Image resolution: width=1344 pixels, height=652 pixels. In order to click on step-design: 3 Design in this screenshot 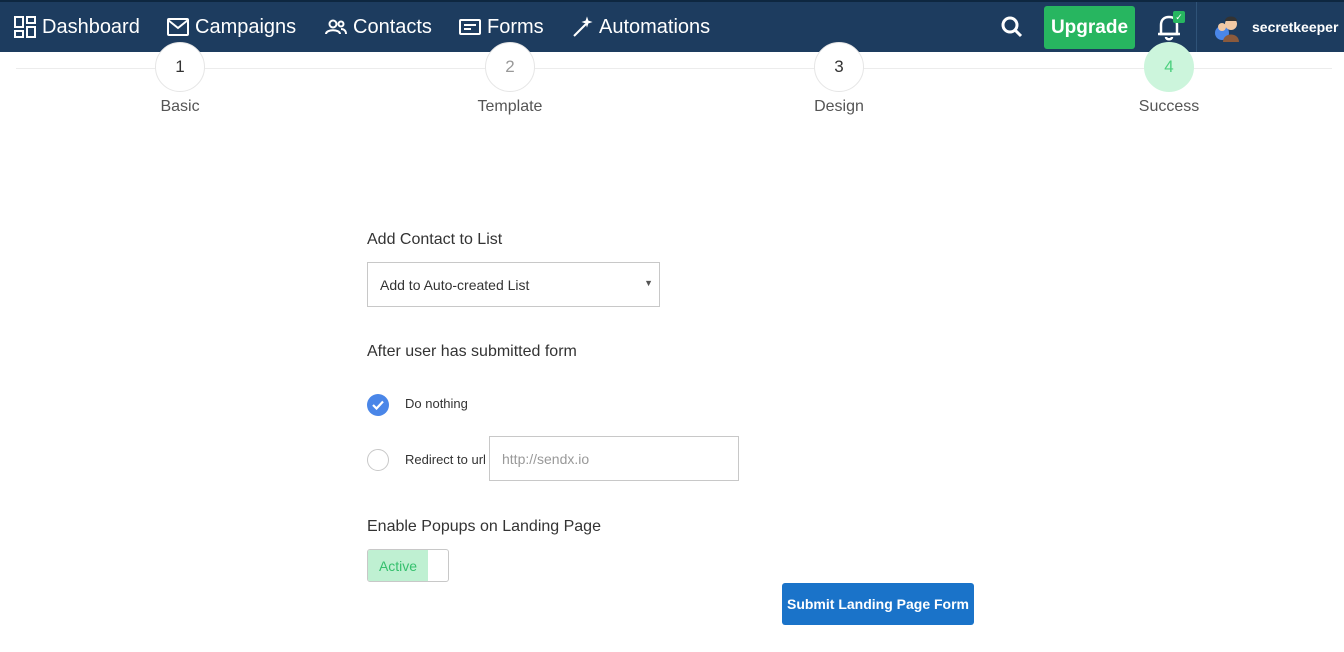, I will do `click(839, 79)`.